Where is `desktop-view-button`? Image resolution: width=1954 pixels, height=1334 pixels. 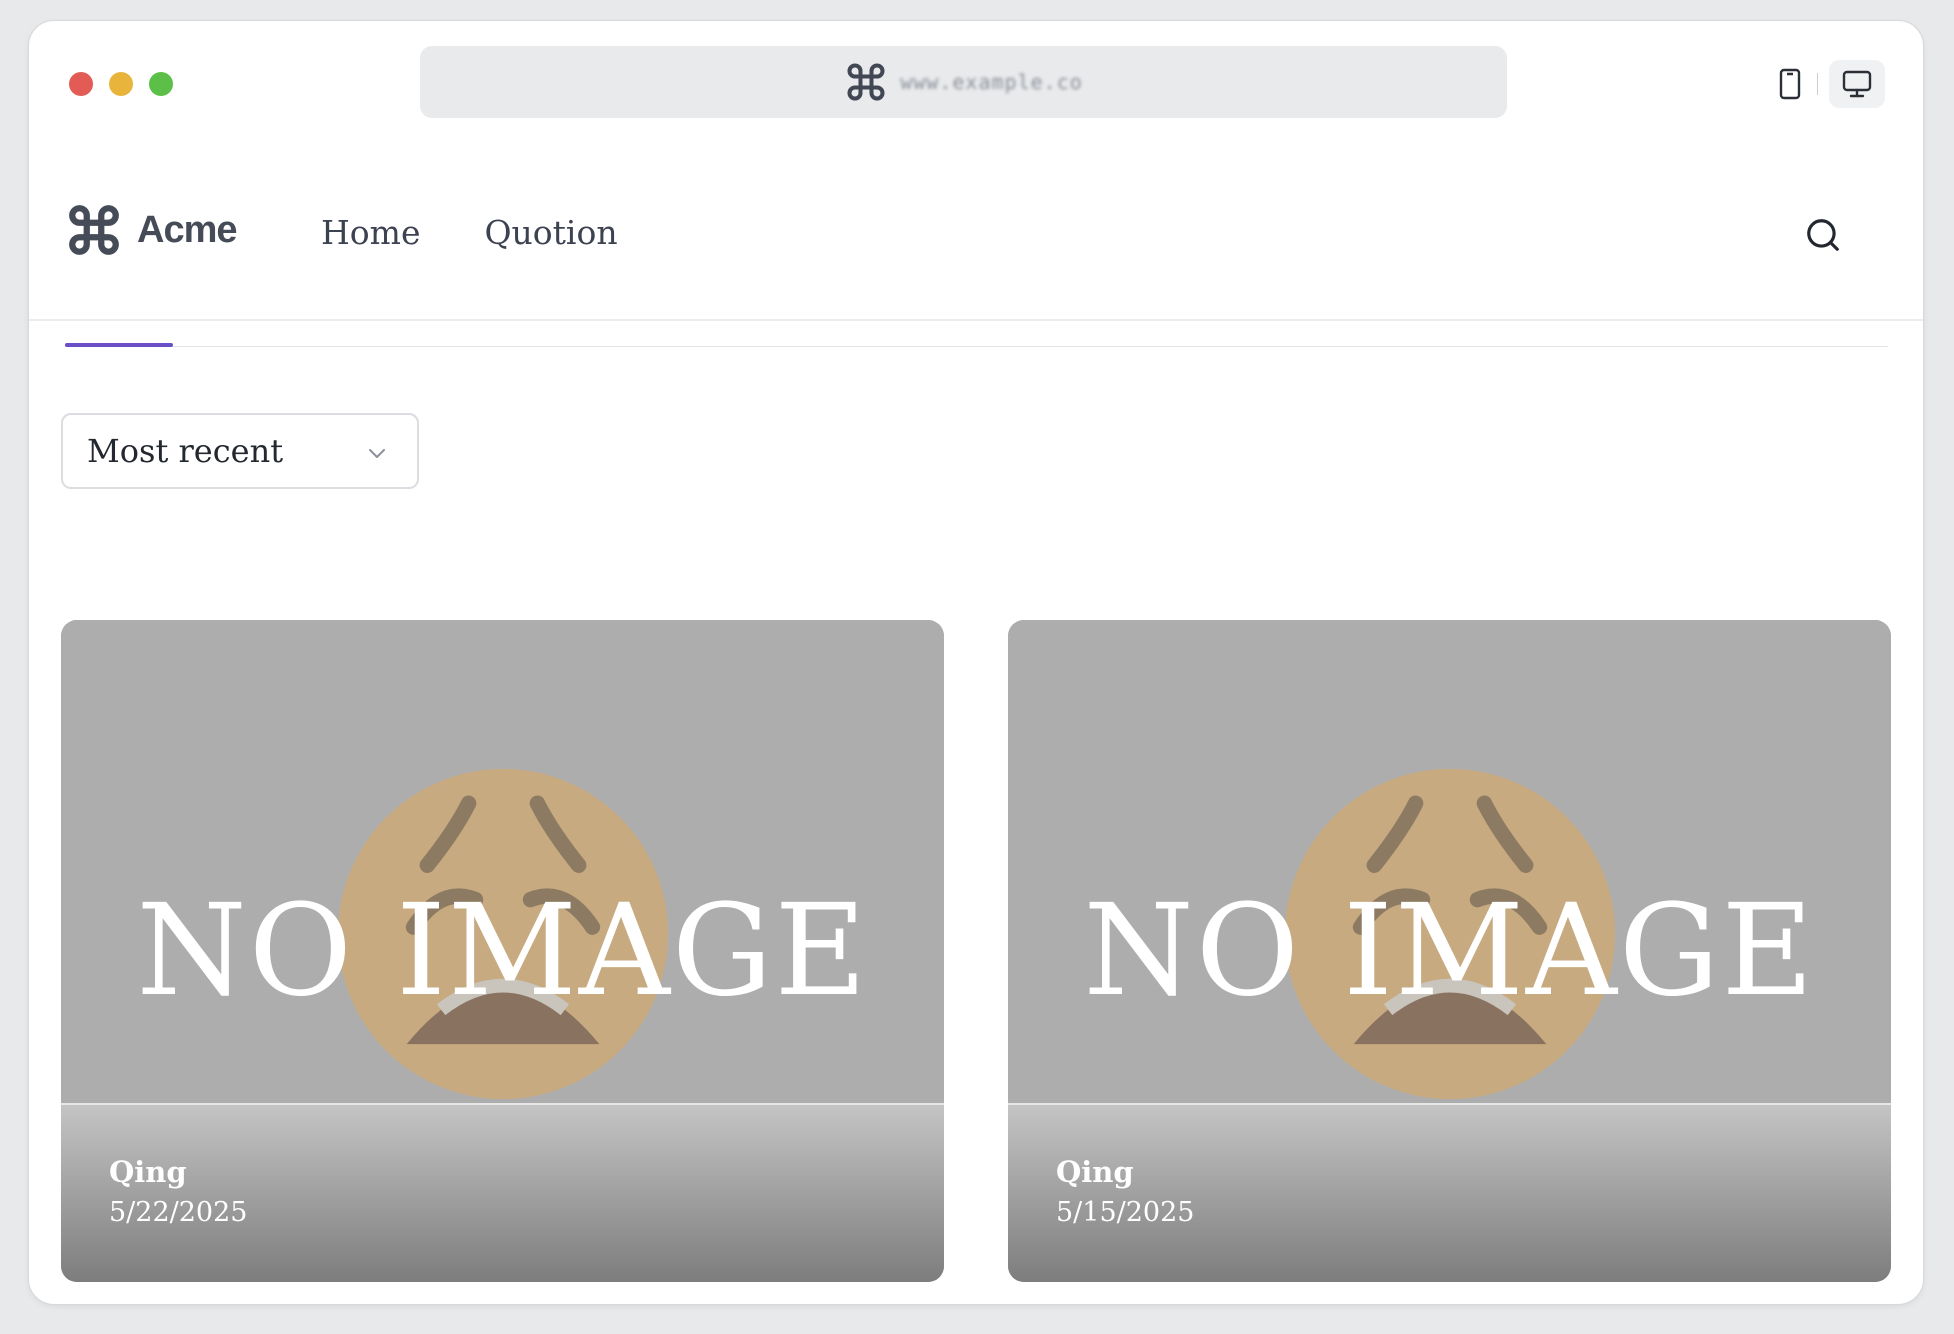
desktop-view-button is located at coordinates (1857, 84).